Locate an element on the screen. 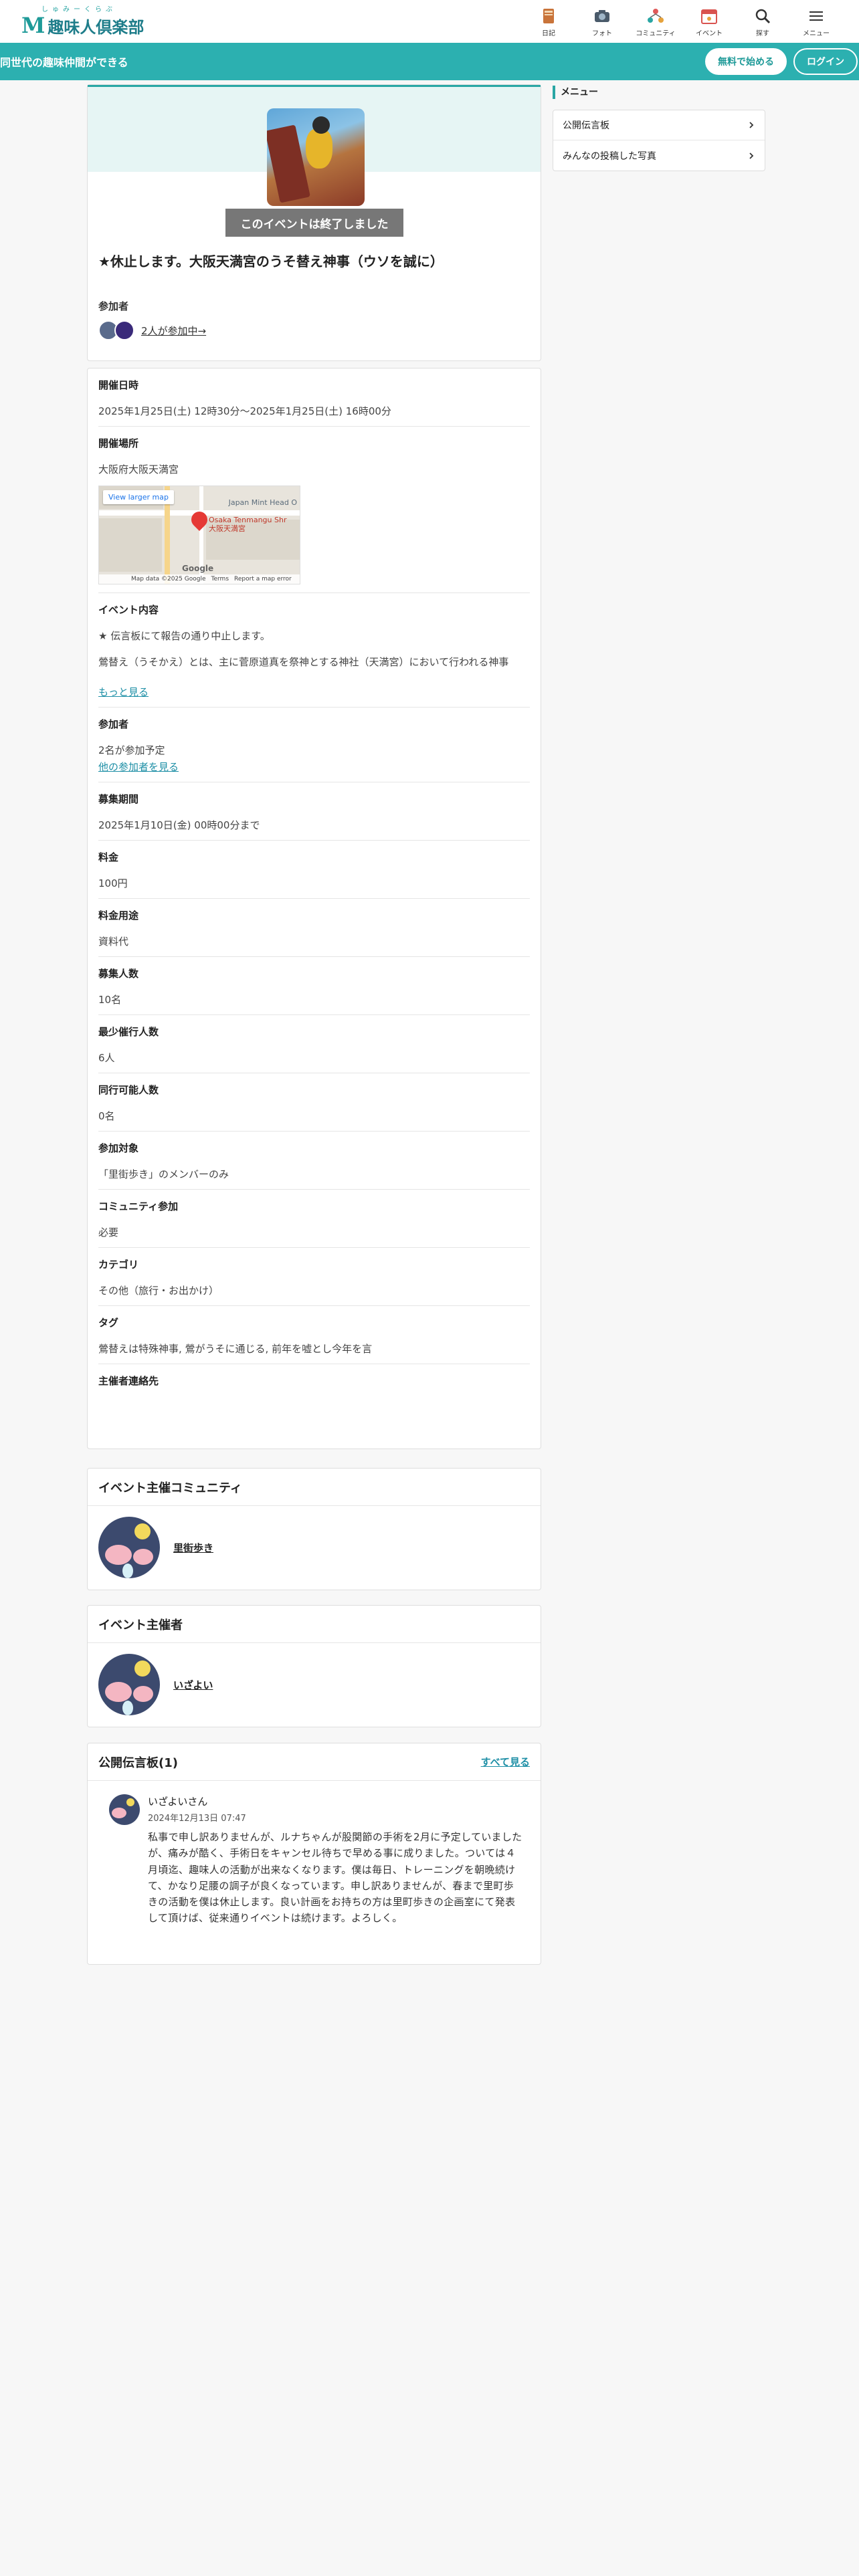 This screenshot has width=859, height=2576. nav-community-label: コミュニティ is located at coordinates (656, 33).